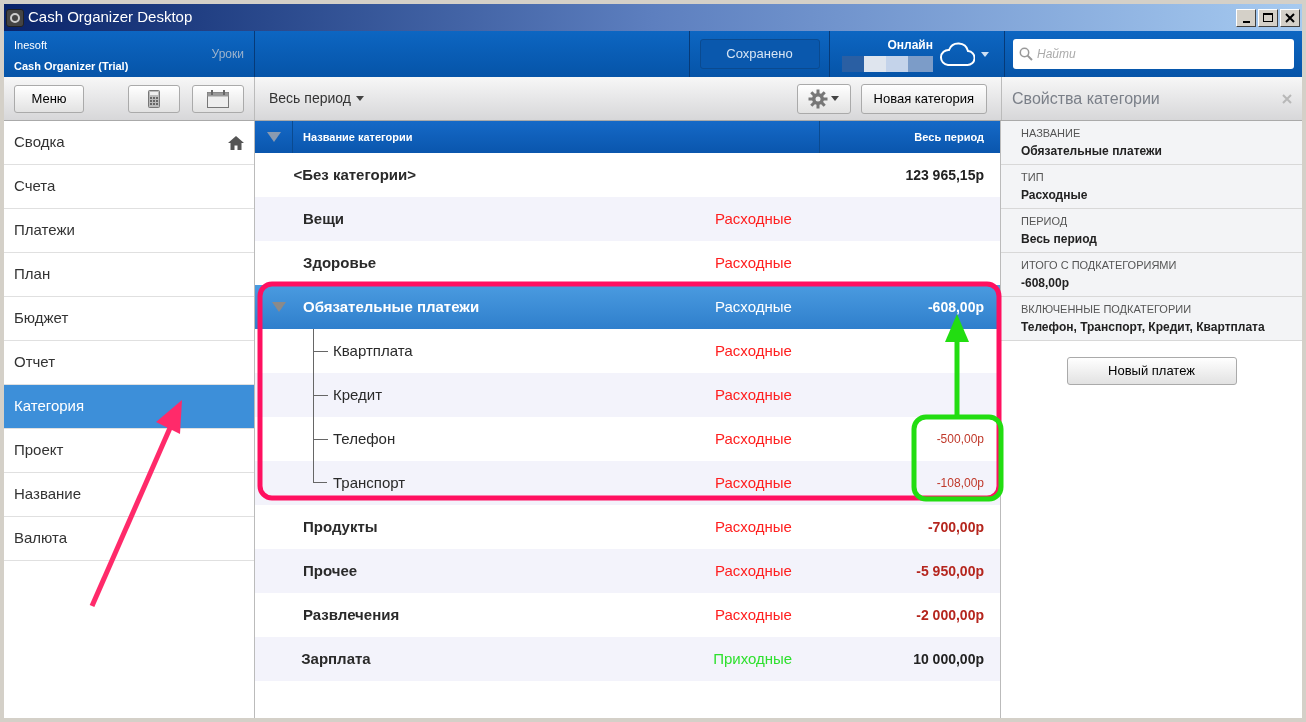  What do you see at coordinates (753, 658) in the screenshot?
I see `category-type: Приходные` at bounding box center [753, 658].